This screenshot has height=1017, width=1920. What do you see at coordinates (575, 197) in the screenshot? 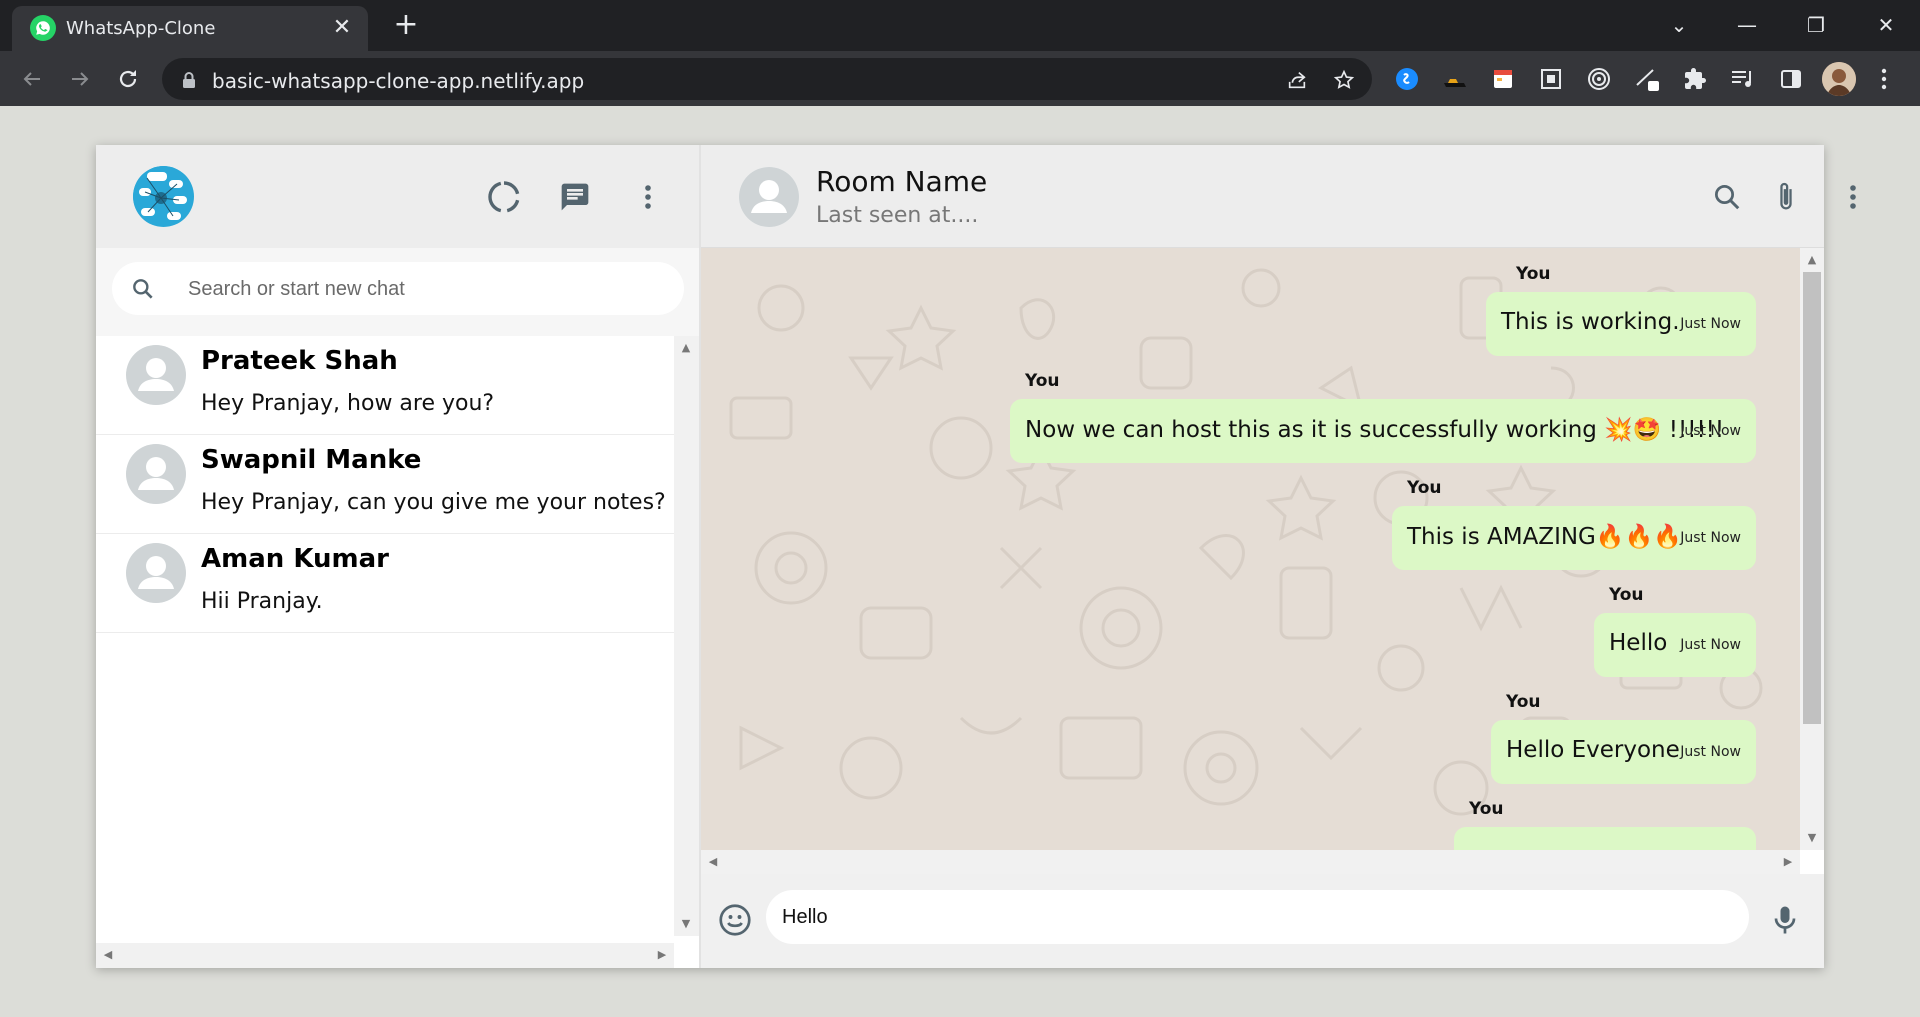
I see `chat-icon` at bounding box center [575, 197].